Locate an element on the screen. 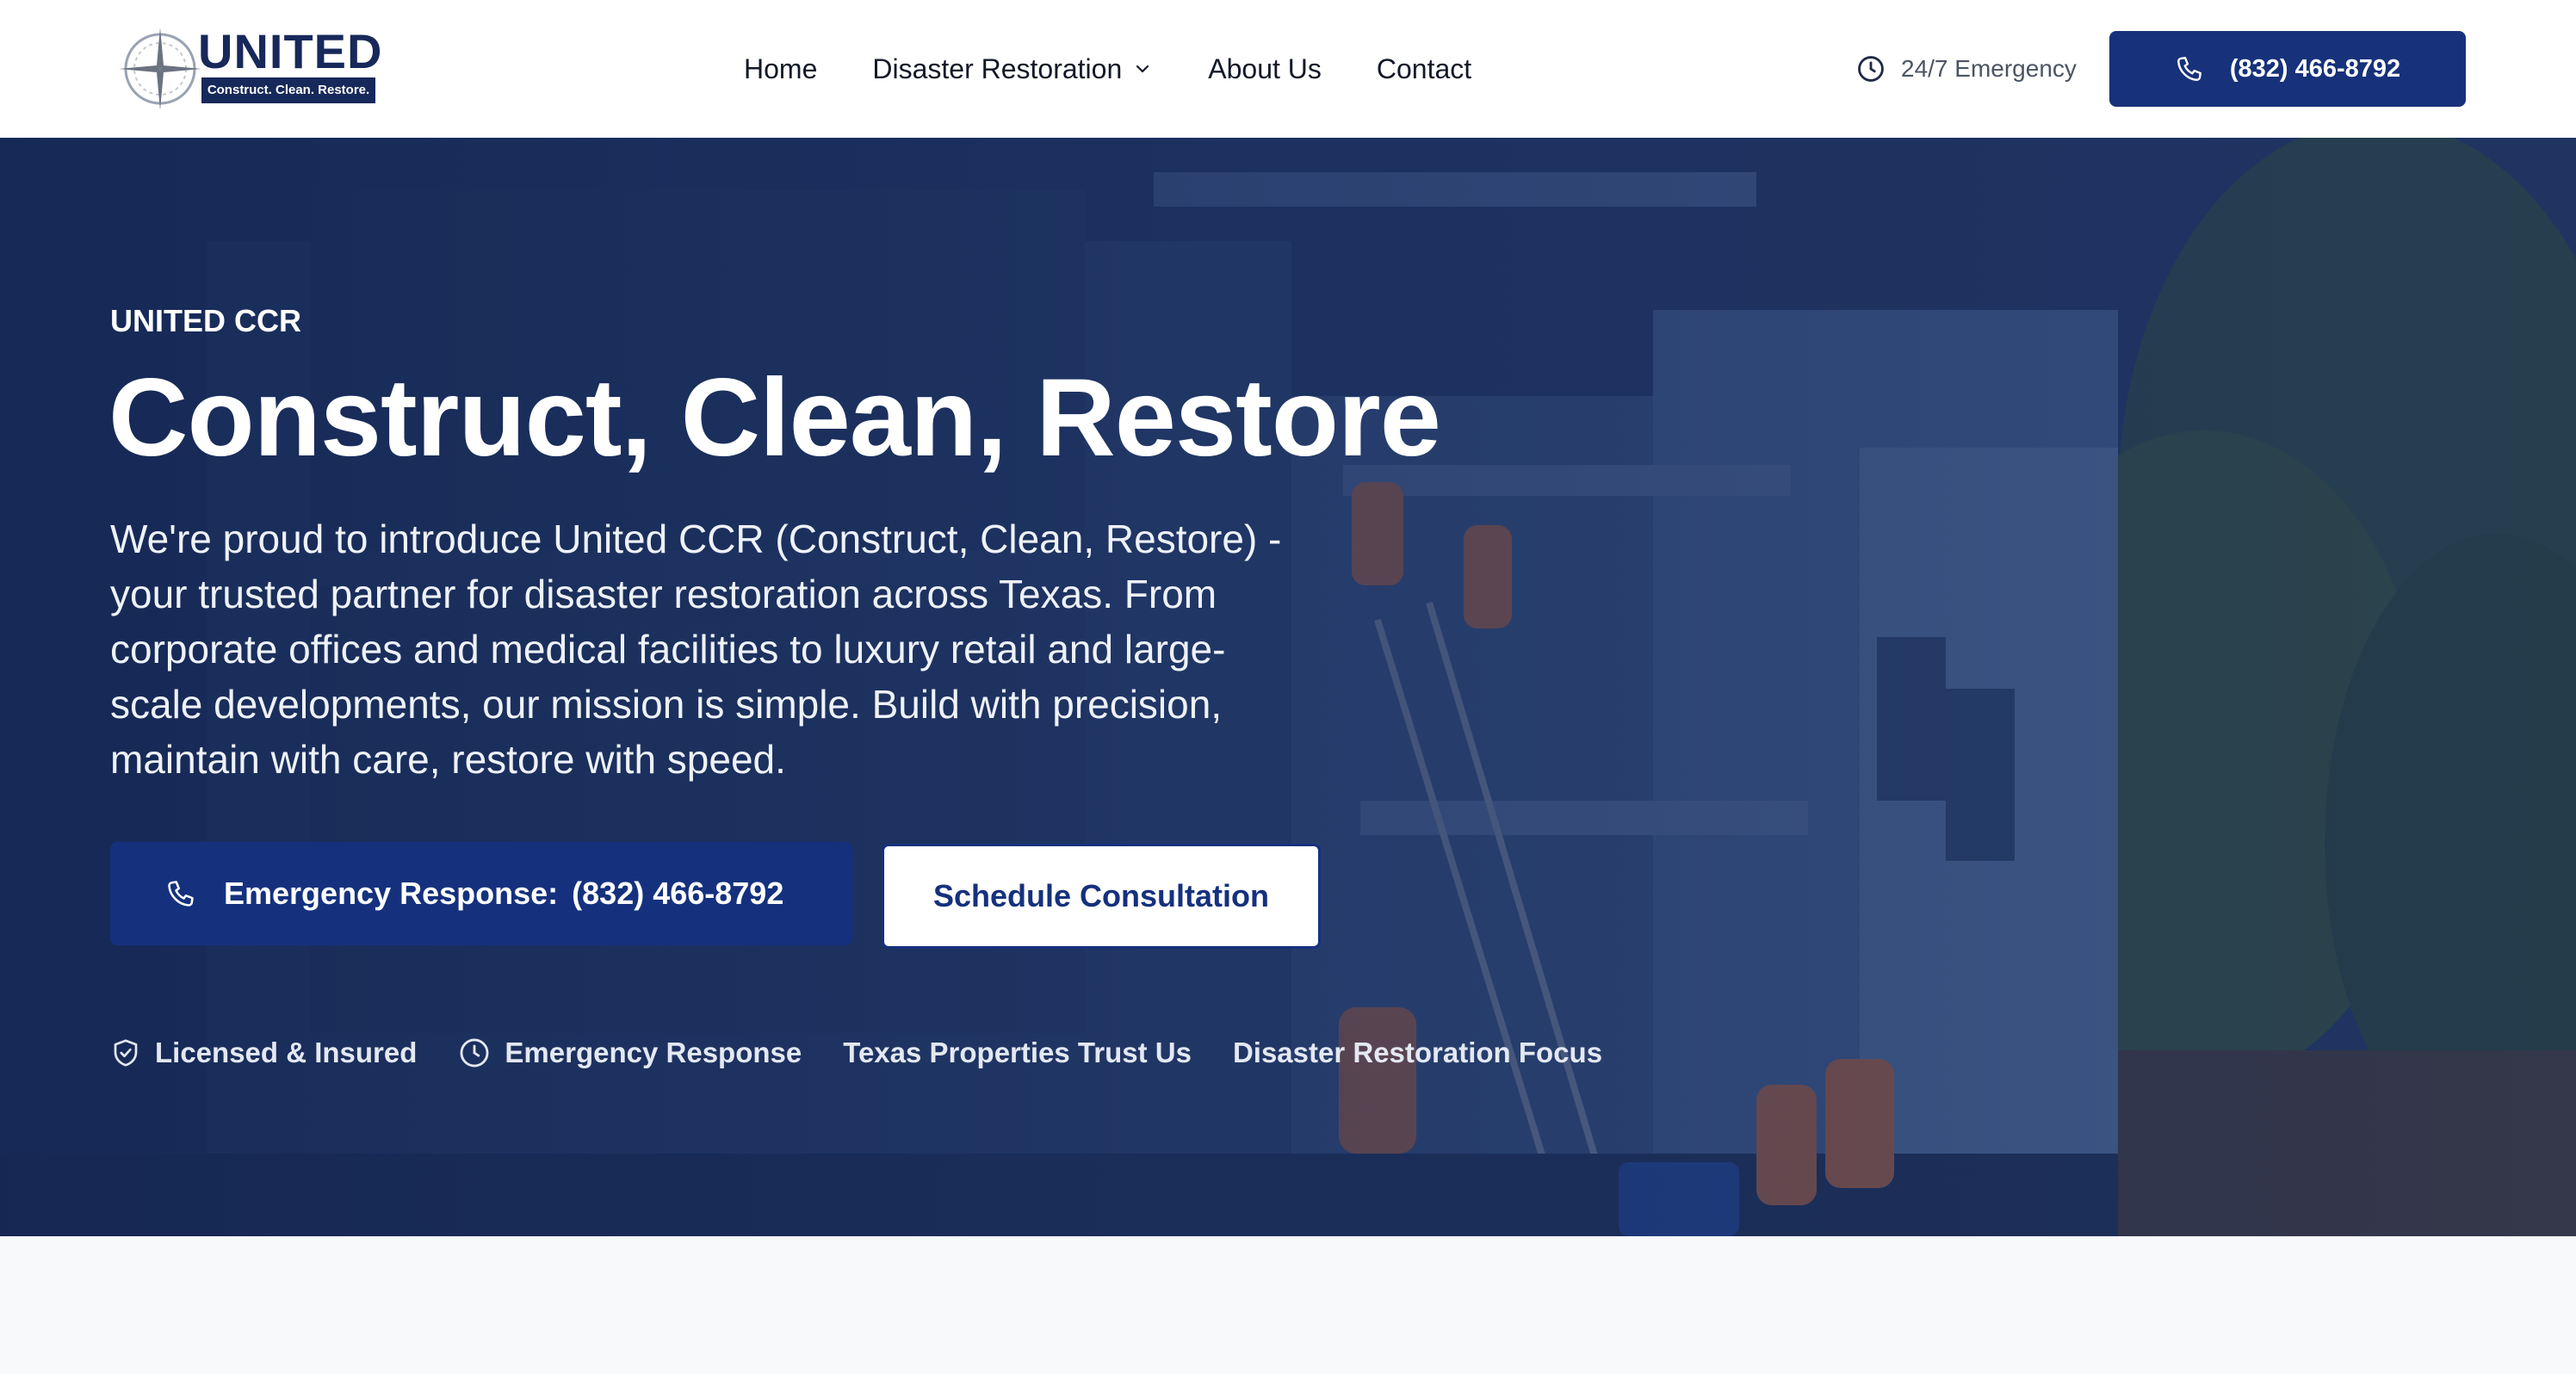  badge-licensed-insured: Licensed & Insured is located at coordinates (264, 1053).